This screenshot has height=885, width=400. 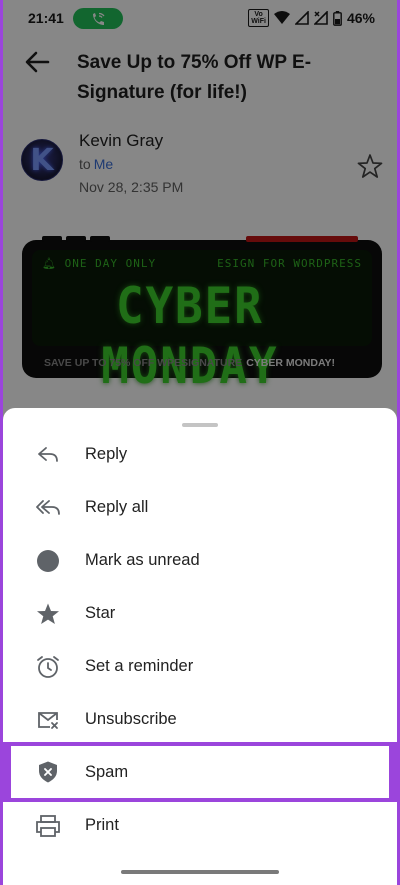 I want to click on menu-item-label: Reply all, so click(x=117, y=507).